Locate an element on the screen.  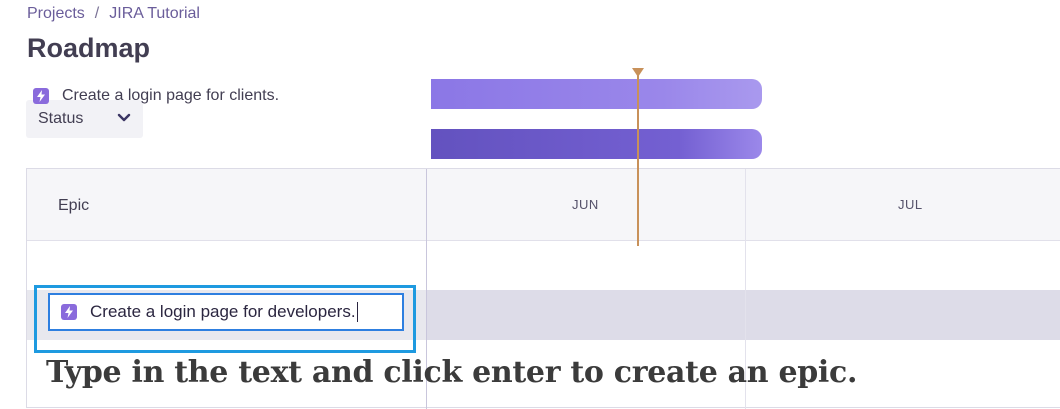
new-epic-input: Create a login page for developers. is located at coordinates (226, 312).